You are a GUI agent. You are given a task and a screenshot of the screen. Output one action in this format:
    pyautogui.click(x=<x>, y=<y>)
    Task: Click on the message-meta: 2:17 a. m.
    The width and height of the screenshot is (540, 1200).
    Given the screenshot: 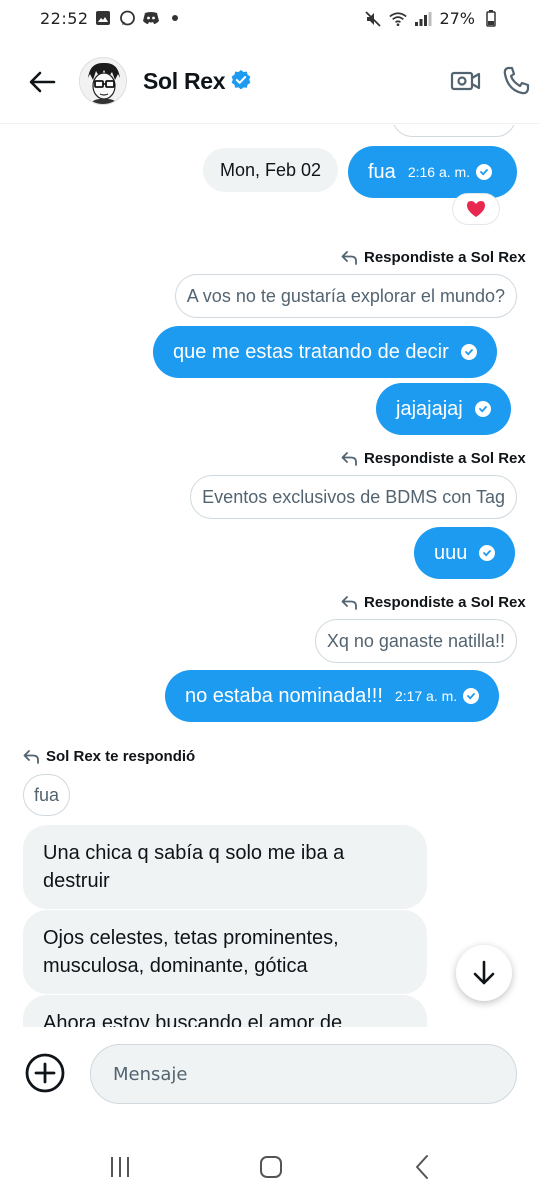 What is the action you would take?
    pyautogui.click(x=437, y=696)
    